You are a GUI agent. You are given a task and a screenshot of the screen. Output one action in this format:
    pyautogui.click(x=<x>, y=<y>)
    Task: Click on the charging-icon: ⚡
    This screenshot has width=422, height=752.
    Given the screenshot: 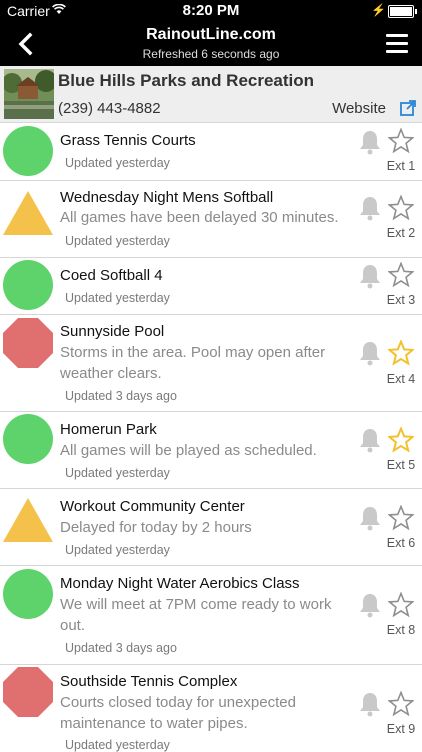 What is the action you would take?
    pyautogui.click(x=378, y=10)
    